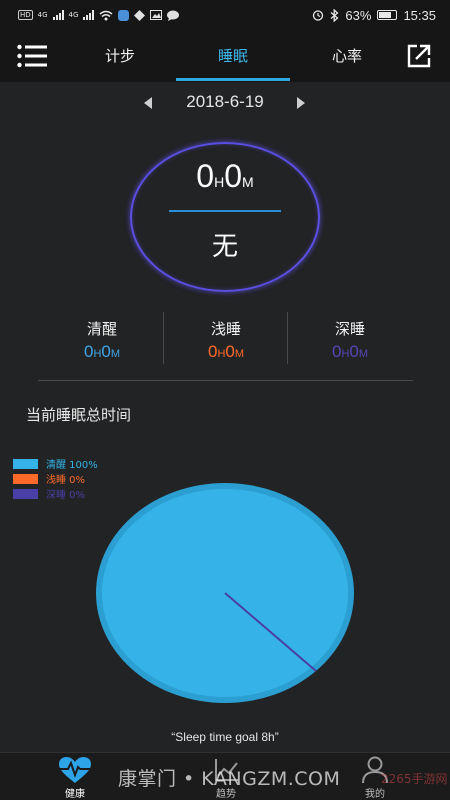 The height and width of the screenshot is (800, 450). What do you see at coordinates (205, 176) in the screenshot?
I see `total-hours: 0` at bounding box center [205, 176].